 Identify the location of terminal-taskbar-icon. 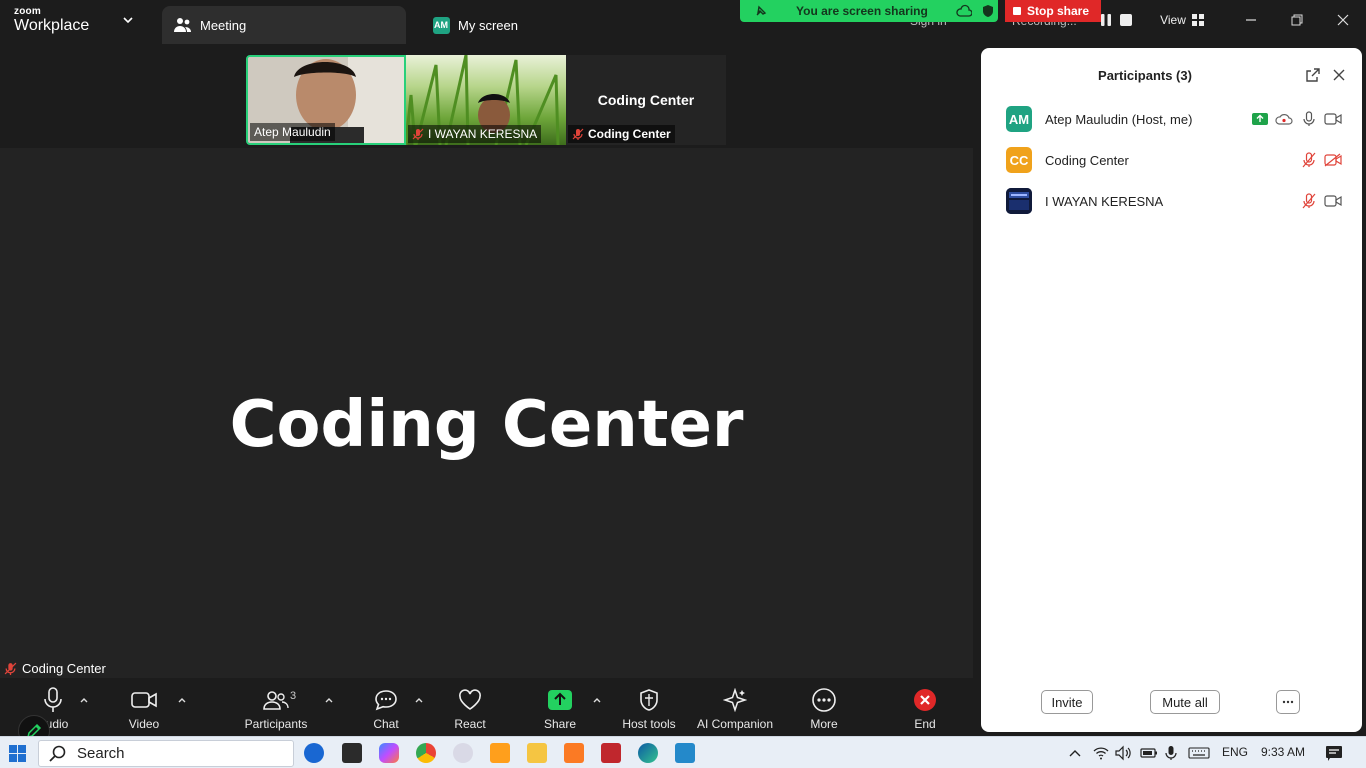
(352, 753).